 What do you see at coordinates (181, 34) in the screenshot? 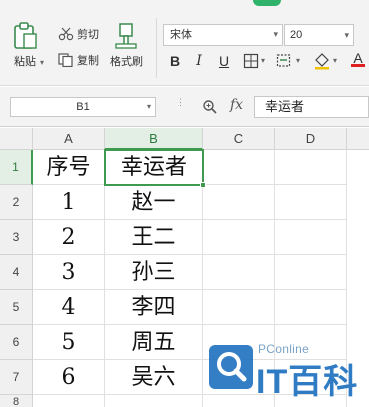
I see `font-name-value: 宋体` at bounding box center [181, 34].